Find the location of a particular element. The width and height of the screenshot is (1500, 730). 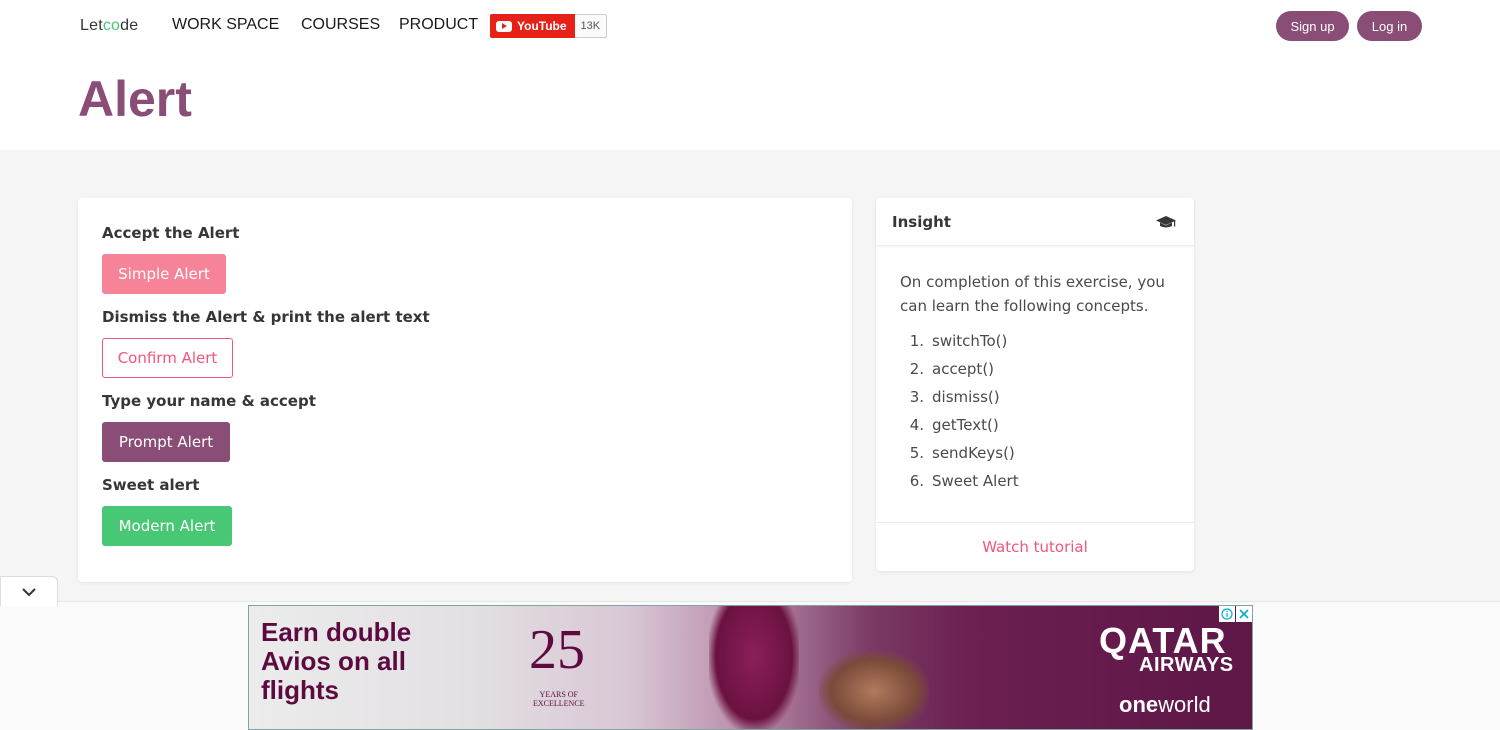

ad-headline-line: flights is located at coordinates (300, 690).